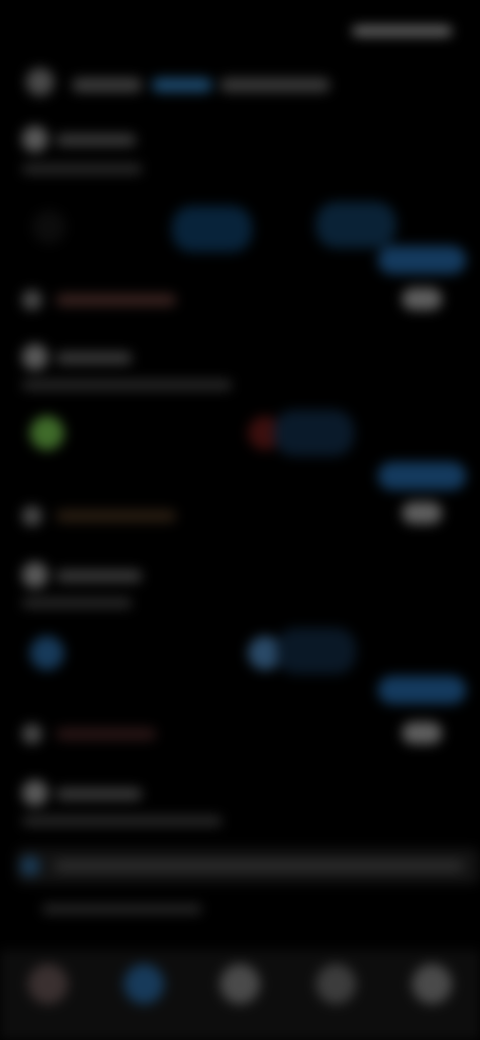 This screenshot has width=480, height=1040. I want to click on composer-placeholder, so click(259, 866).